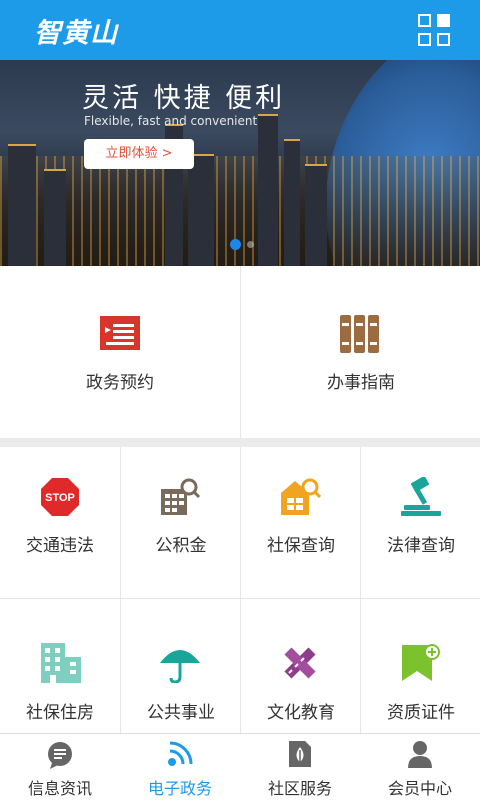  I want to click on service-appointment: 政务预约, so click(120, 352).